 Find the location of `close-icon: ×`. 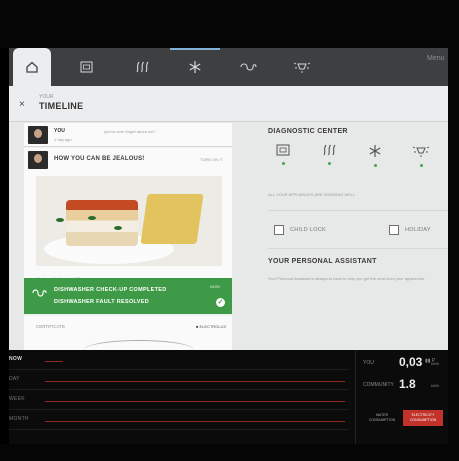

close-icon: × is located at coordinates (22, 104).